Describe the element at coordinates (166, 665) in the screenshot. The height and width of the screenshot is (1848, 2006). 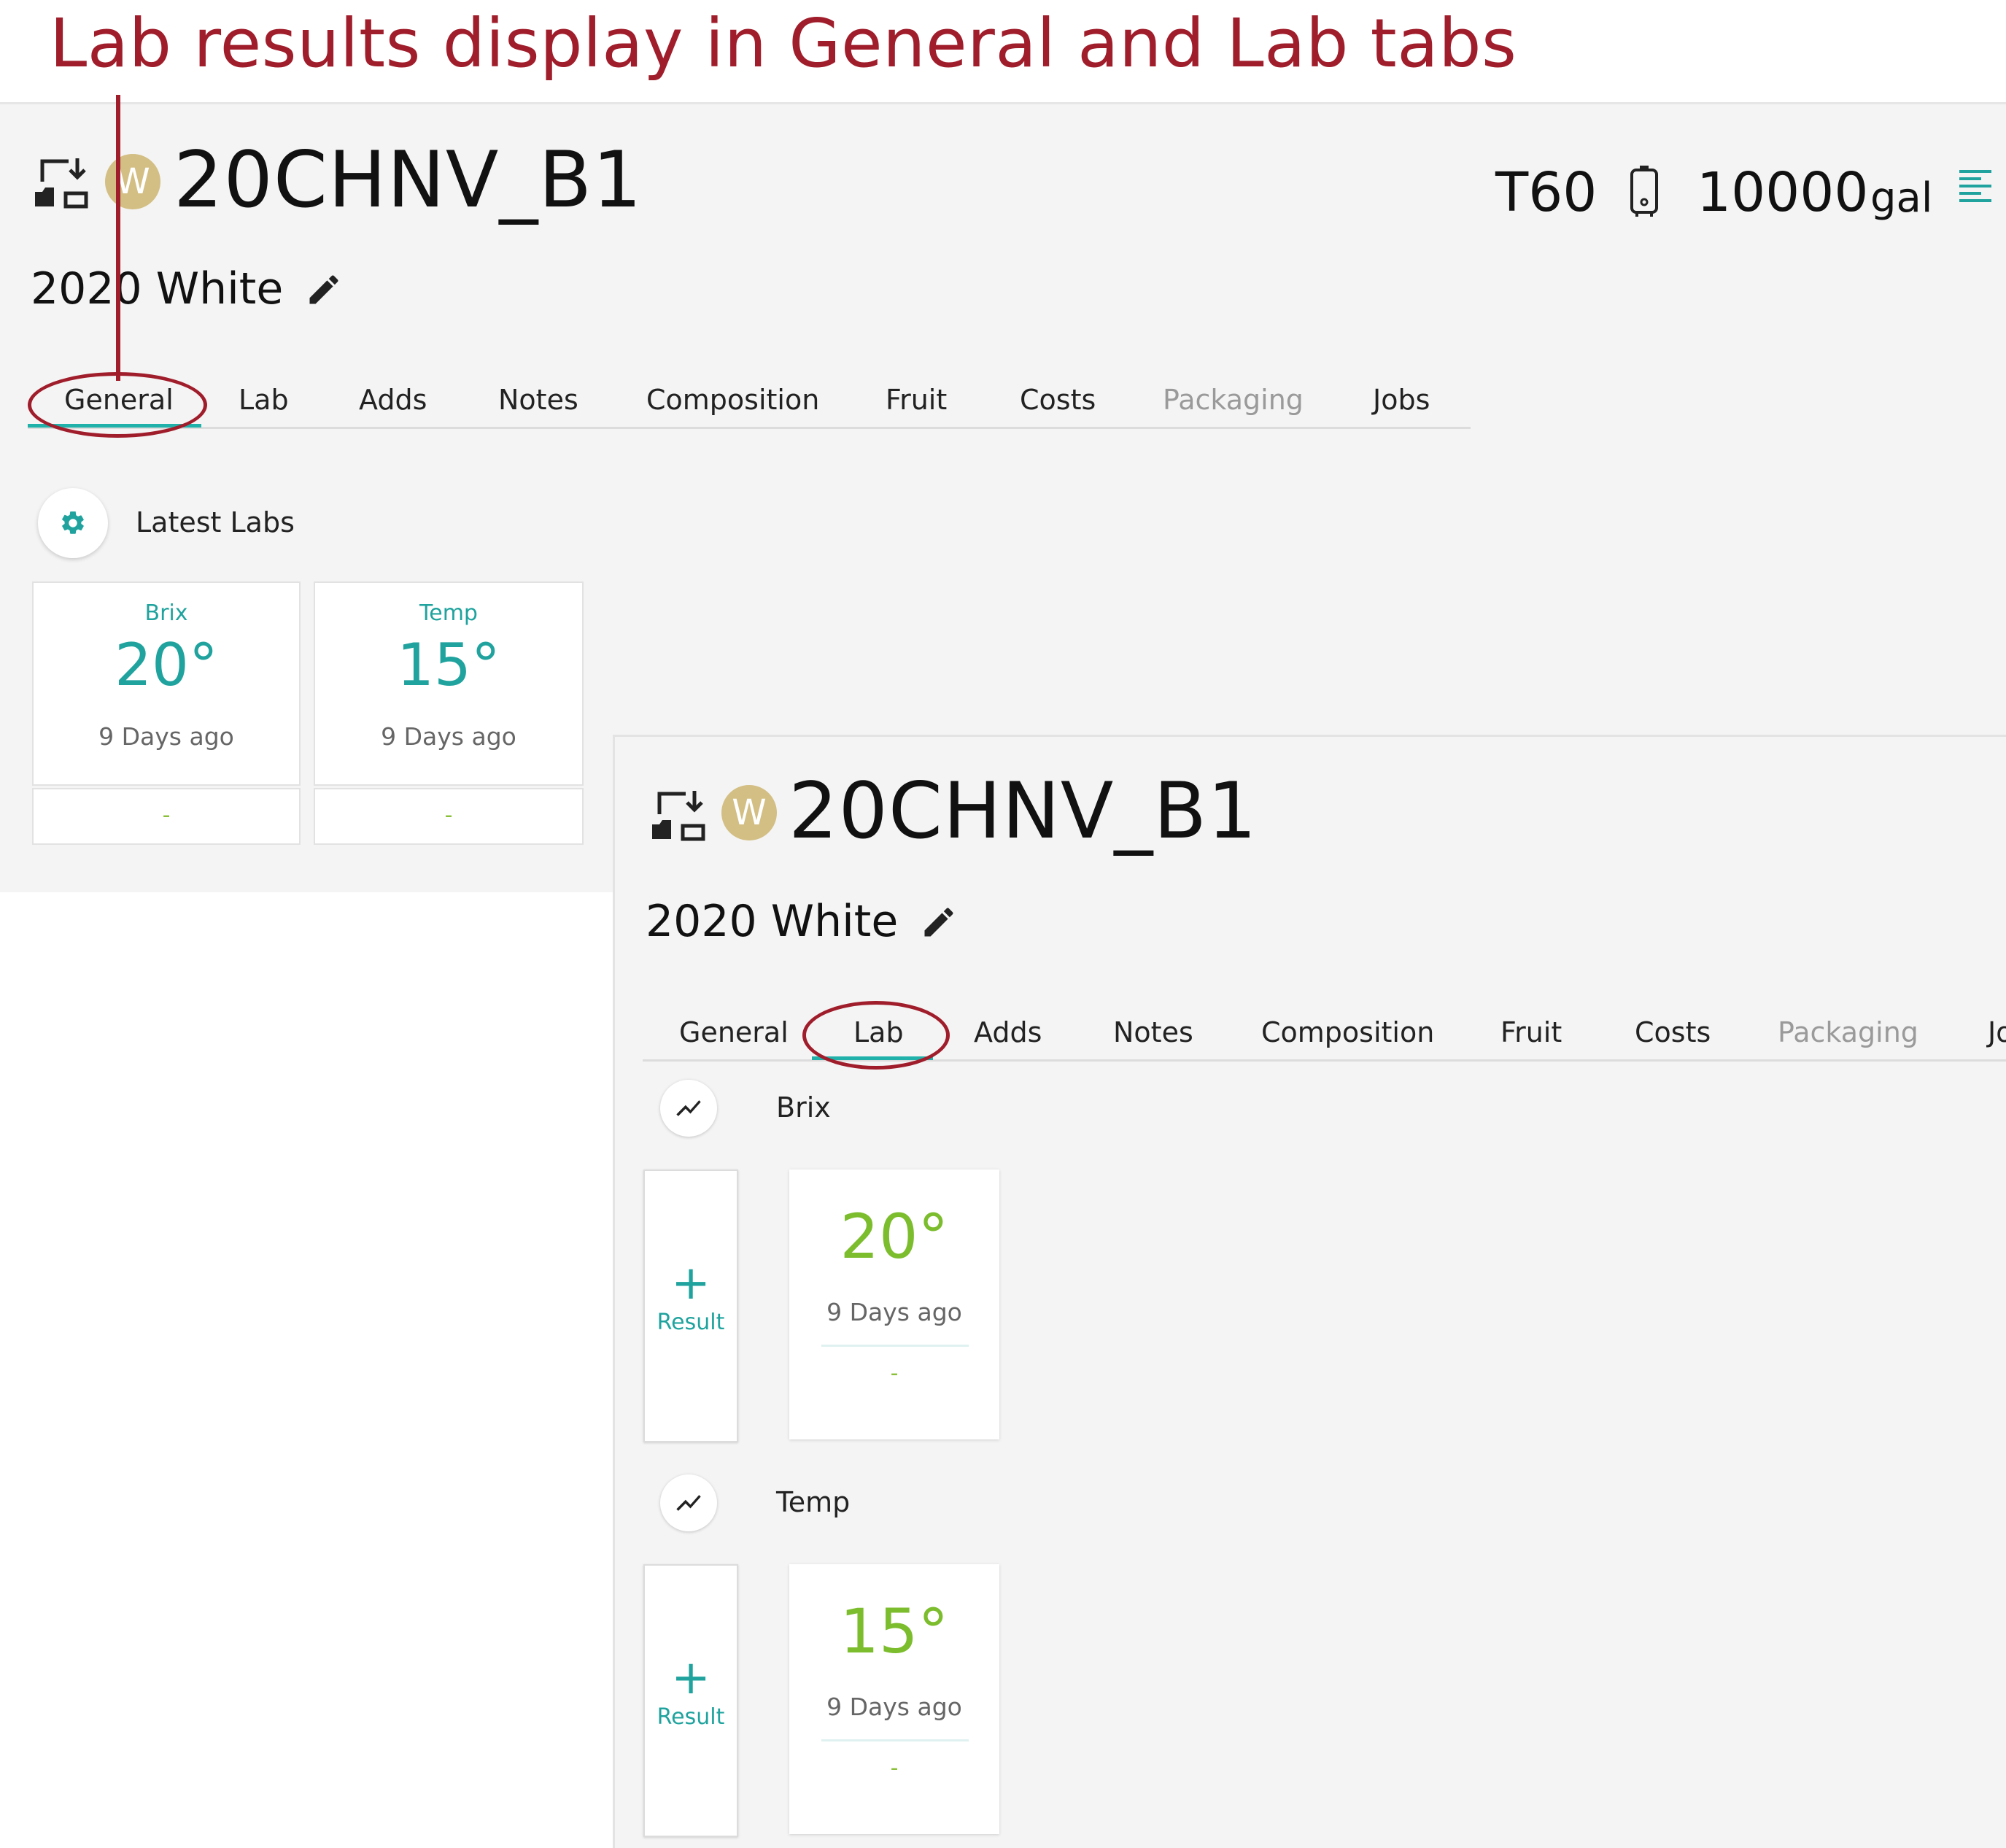
I see `card-value: 20°` at that location.